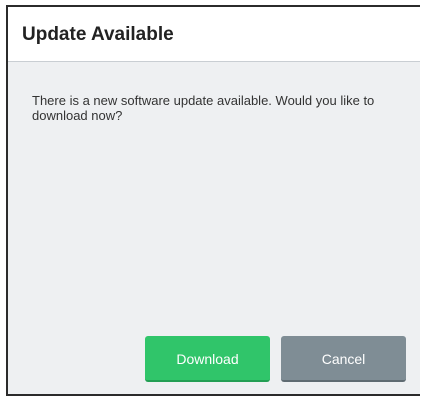  What do you see at coordinates (207, 359) in the screenshot?
I see `download-button: Download` at bounding box center [207, 359].